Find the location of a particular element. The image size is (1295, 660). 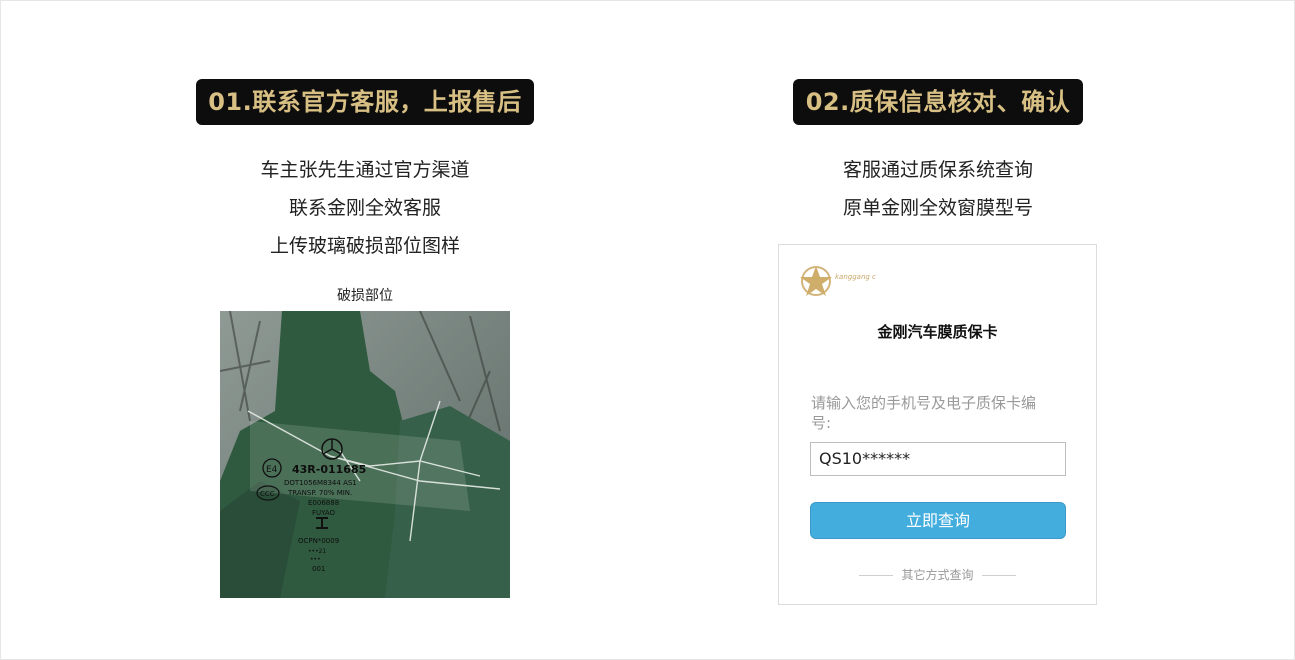

glass-mark-6: OCPN*0009 is located at coordinates (318, 541).